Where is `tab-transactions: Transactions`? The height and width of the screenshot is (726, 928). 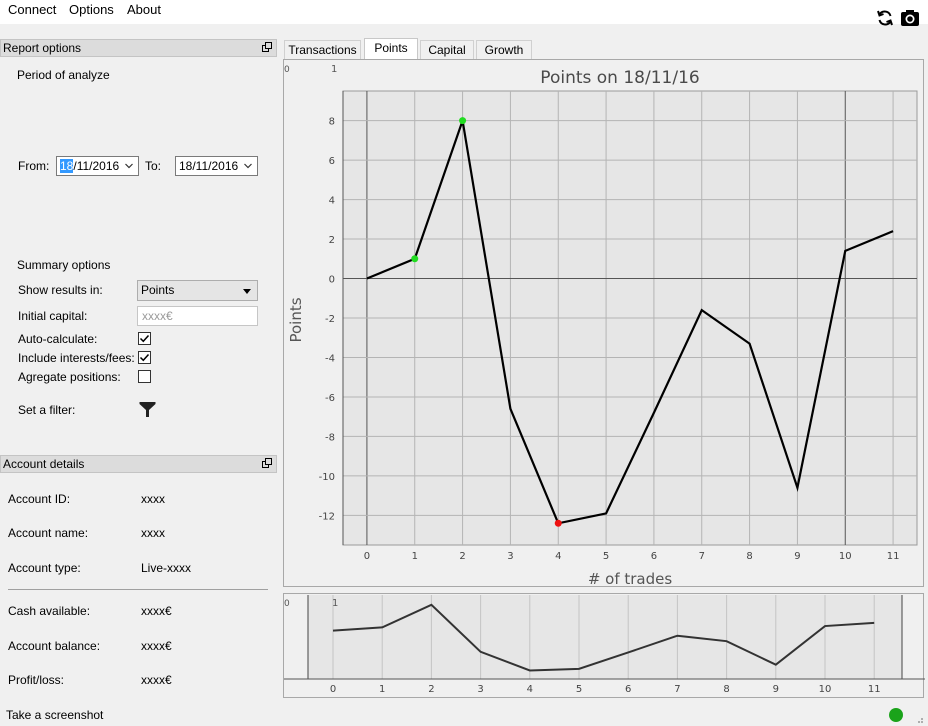 tab-transactions: Transactions is located at coordinates (322, 49).